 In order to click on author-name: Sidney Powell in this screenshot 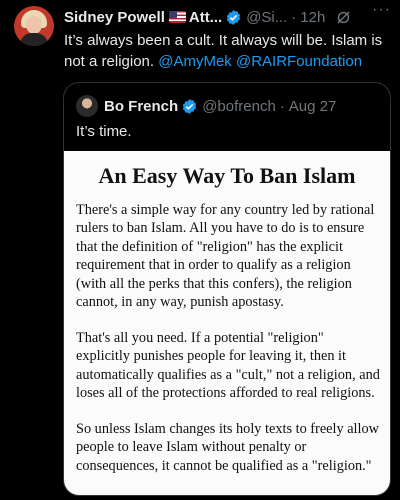, I will do `click(114, 17)`.